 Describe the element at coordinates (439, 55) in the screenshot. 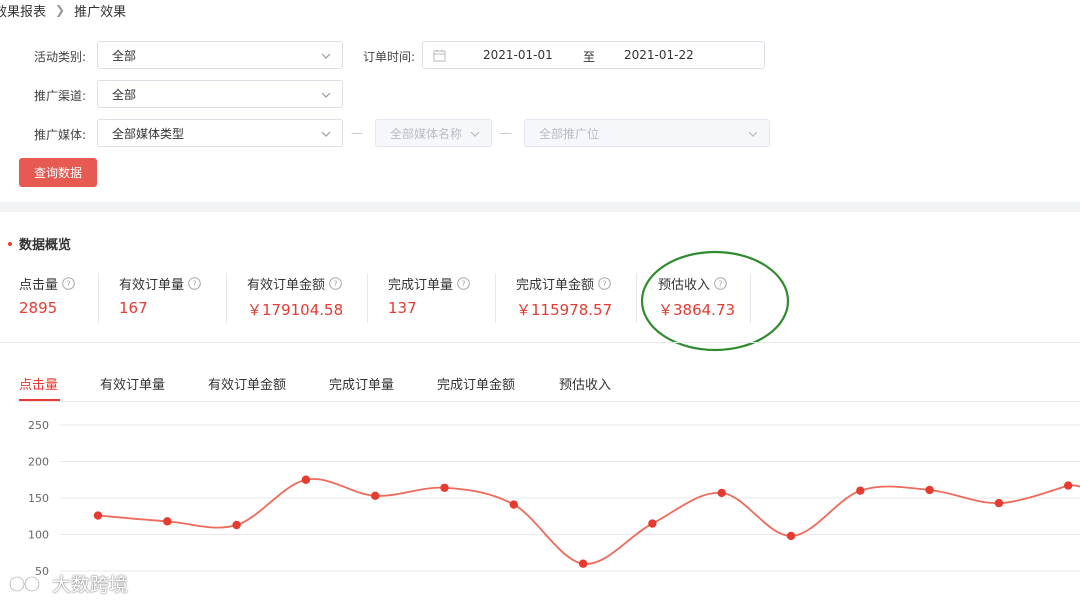

I see `calendar-icon` at that location.